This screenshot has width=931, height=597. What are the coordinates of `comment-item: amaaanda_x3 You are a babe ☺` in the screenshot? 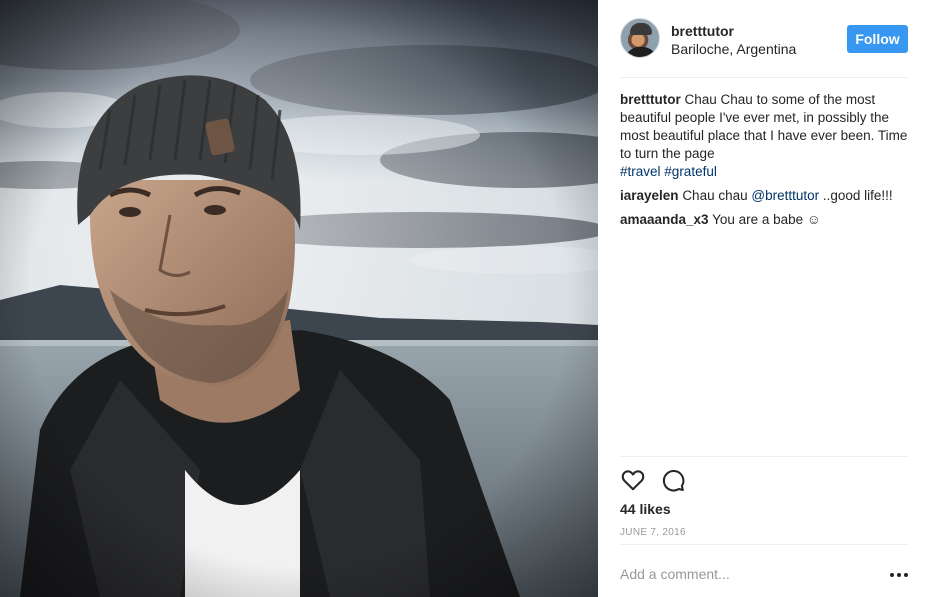 It's located at (765, 220).